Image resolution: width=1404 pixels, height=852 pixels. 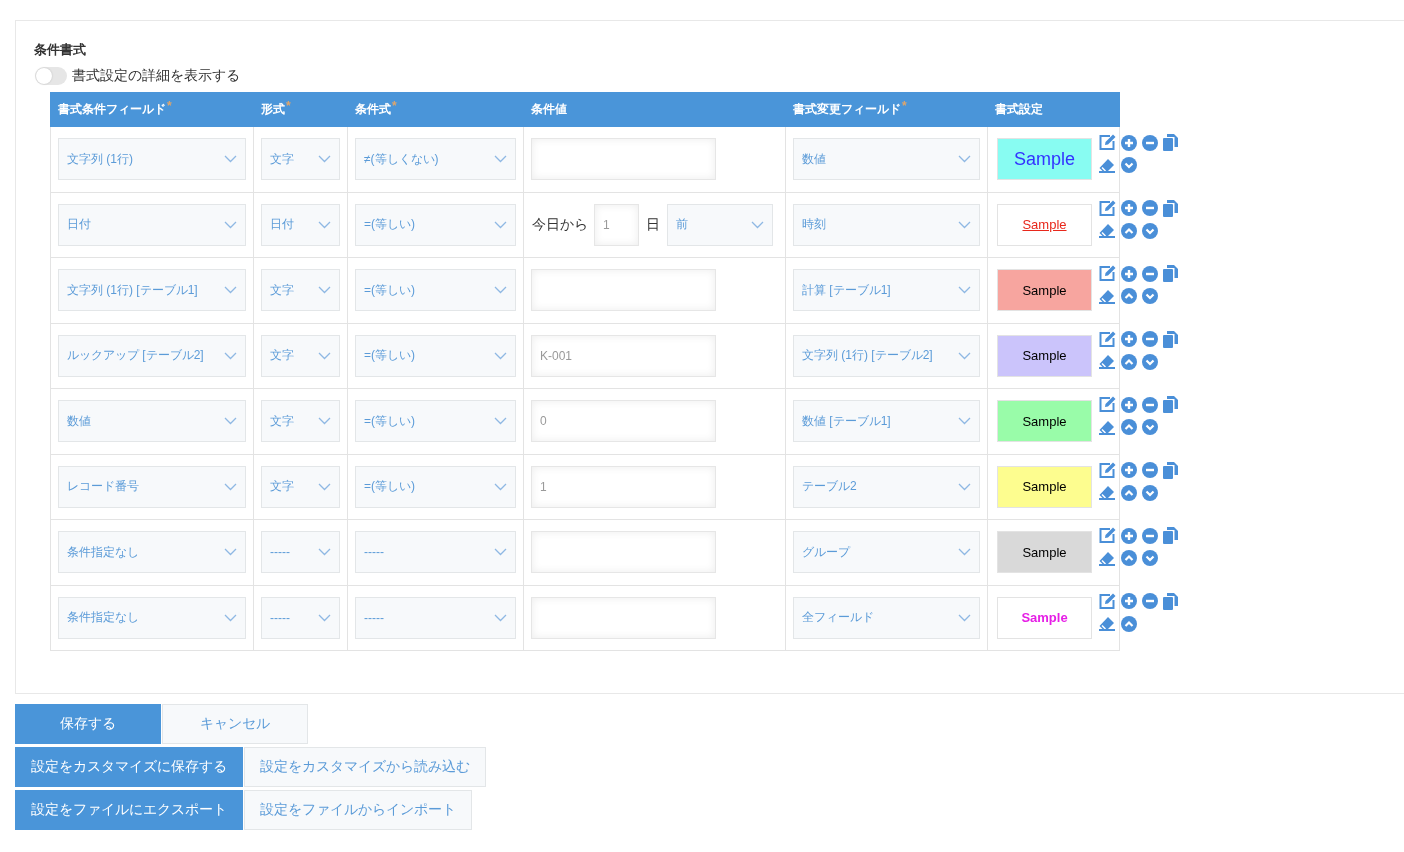 What do you see at coordinates (129, 767) in the screenshot?
I see `primary-button: 設定をカスタマイズに保存する` at bounding box center [129, 767].